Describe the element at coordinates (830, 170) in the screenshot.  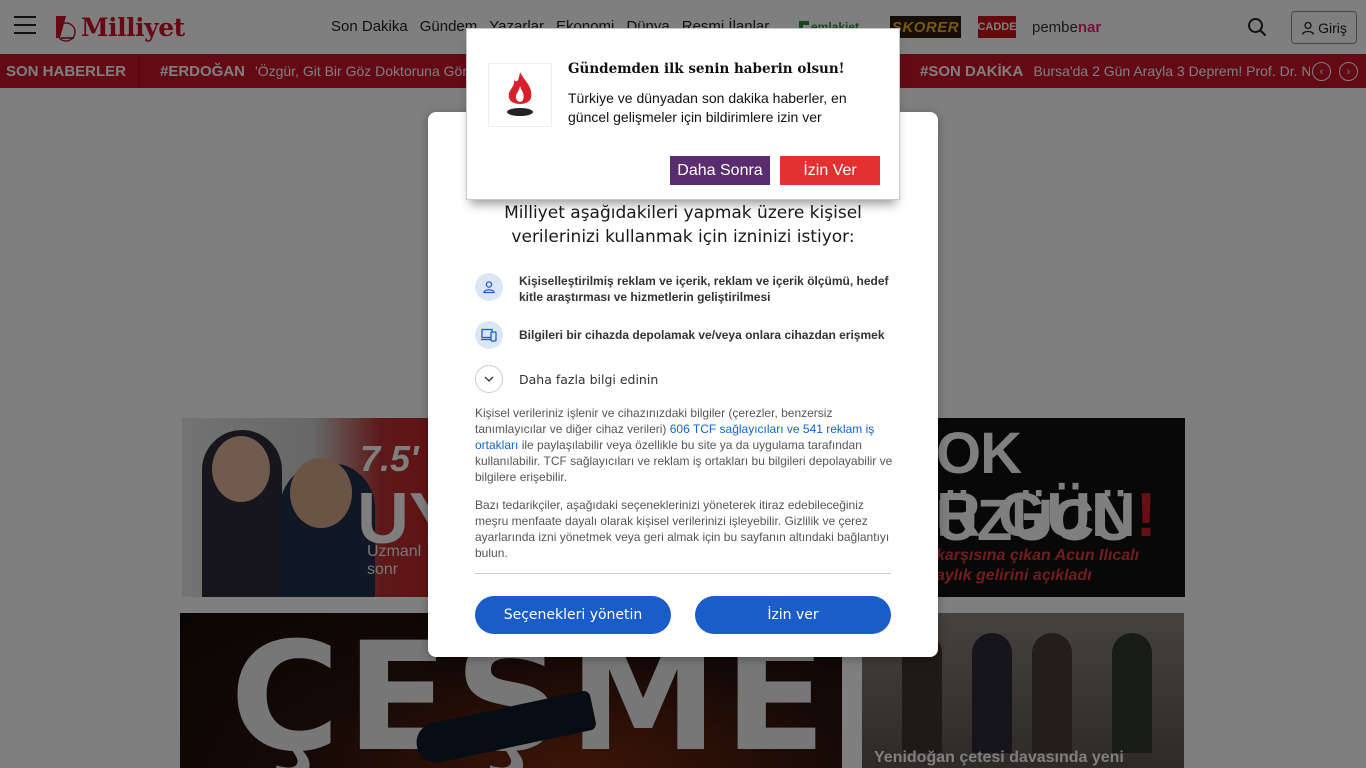
I see `allow-button: İzin Ver` at that location.